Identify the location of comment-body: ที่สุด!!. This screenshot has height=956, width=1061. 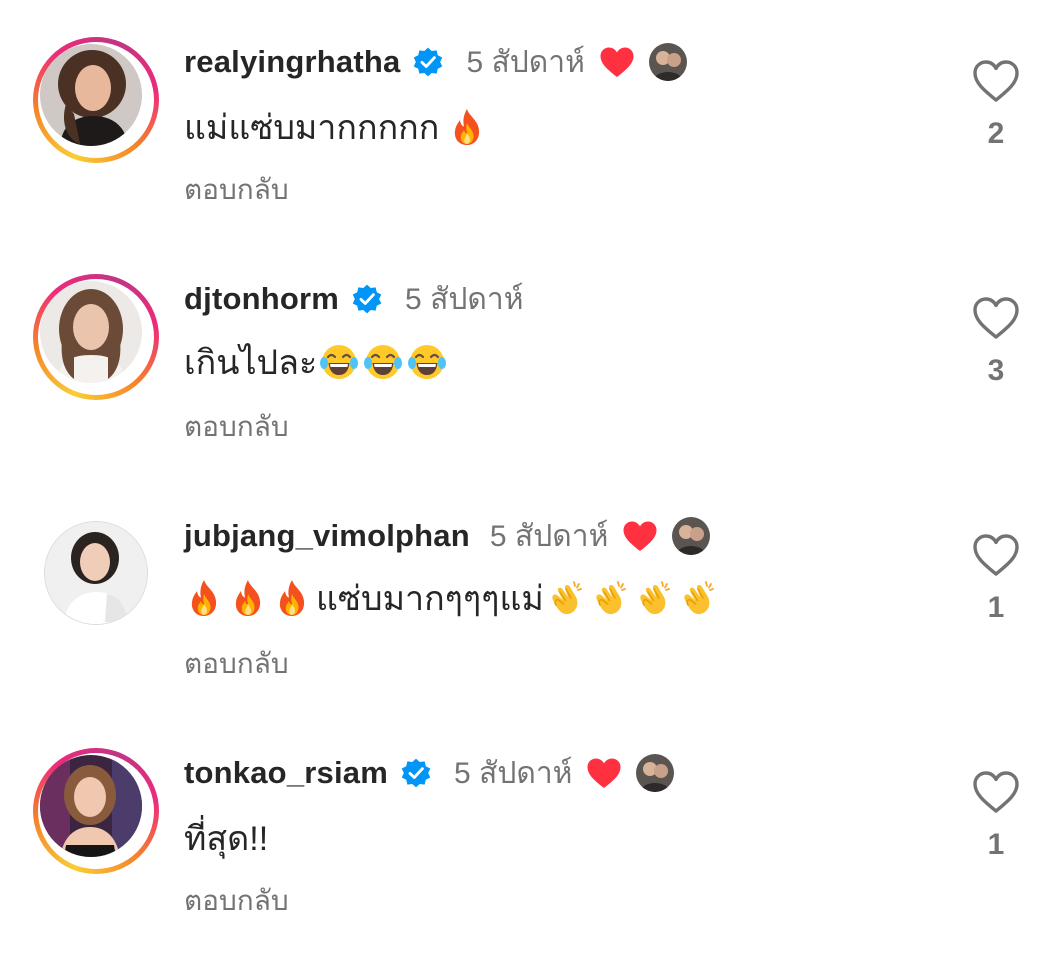
(226, 839).